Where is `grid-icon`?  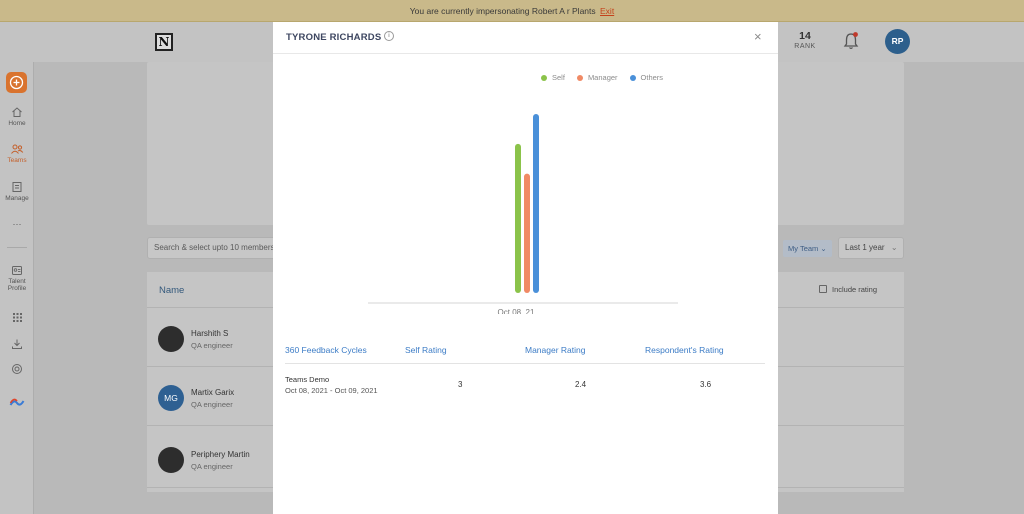 grid-icon is located at coordinates (17, 317).